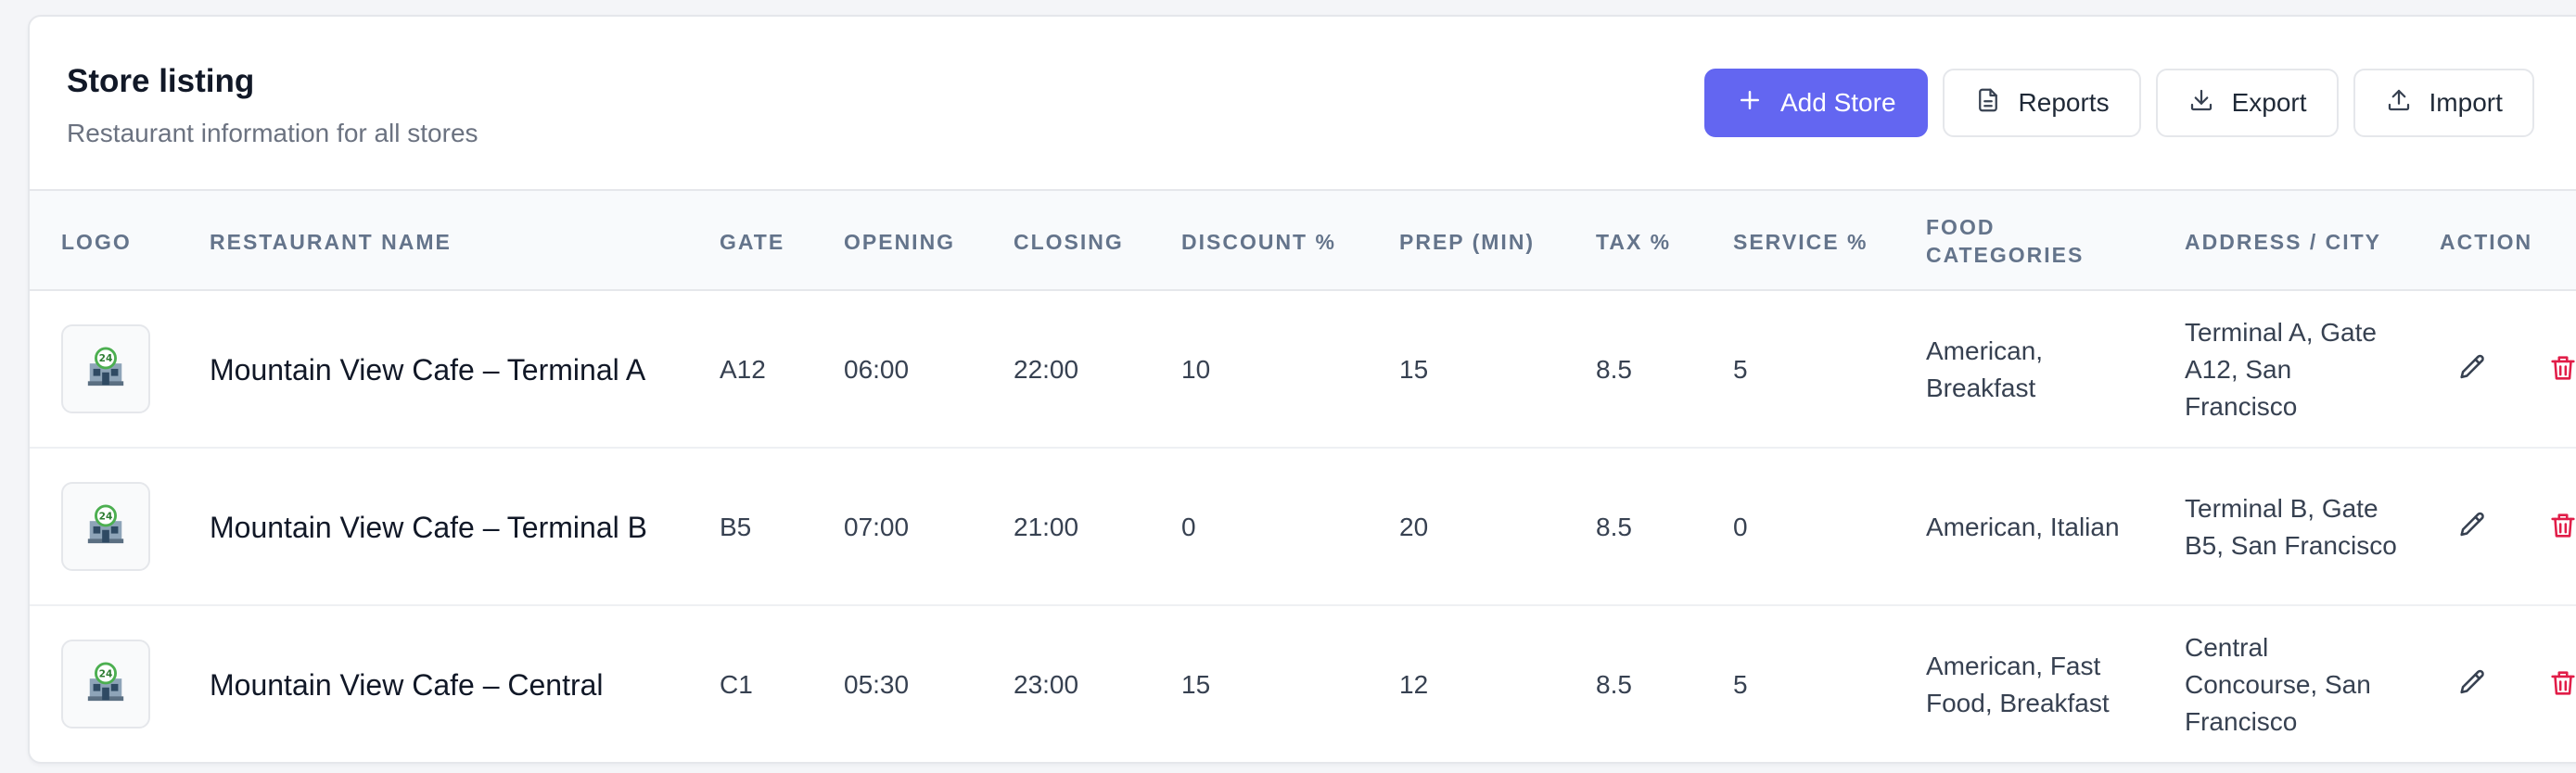  What do you see at coordinates (2281, 369) in the screenshot?
I see `address-value: Terminal A, Gate A12, San Francisco` at bounding box center [2281, 369].